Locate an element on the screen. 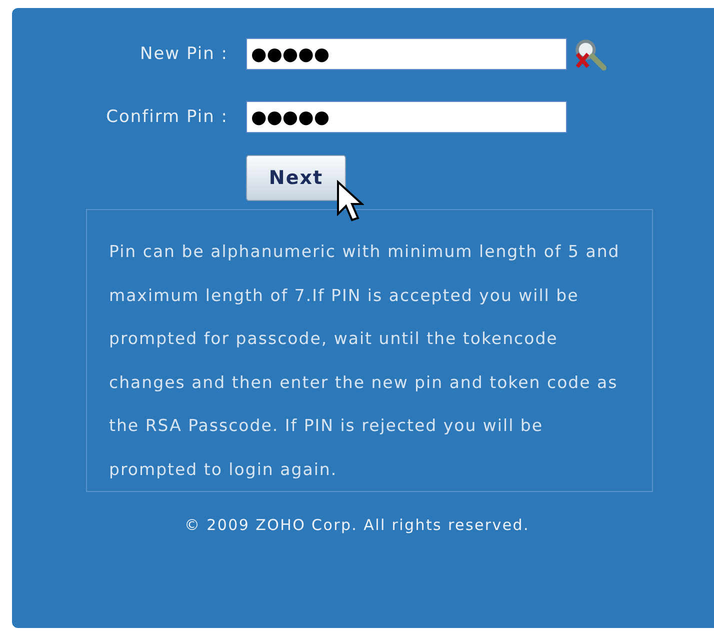 The image size is (714, 631). next-button: Next is located at coordinates (296, 178).